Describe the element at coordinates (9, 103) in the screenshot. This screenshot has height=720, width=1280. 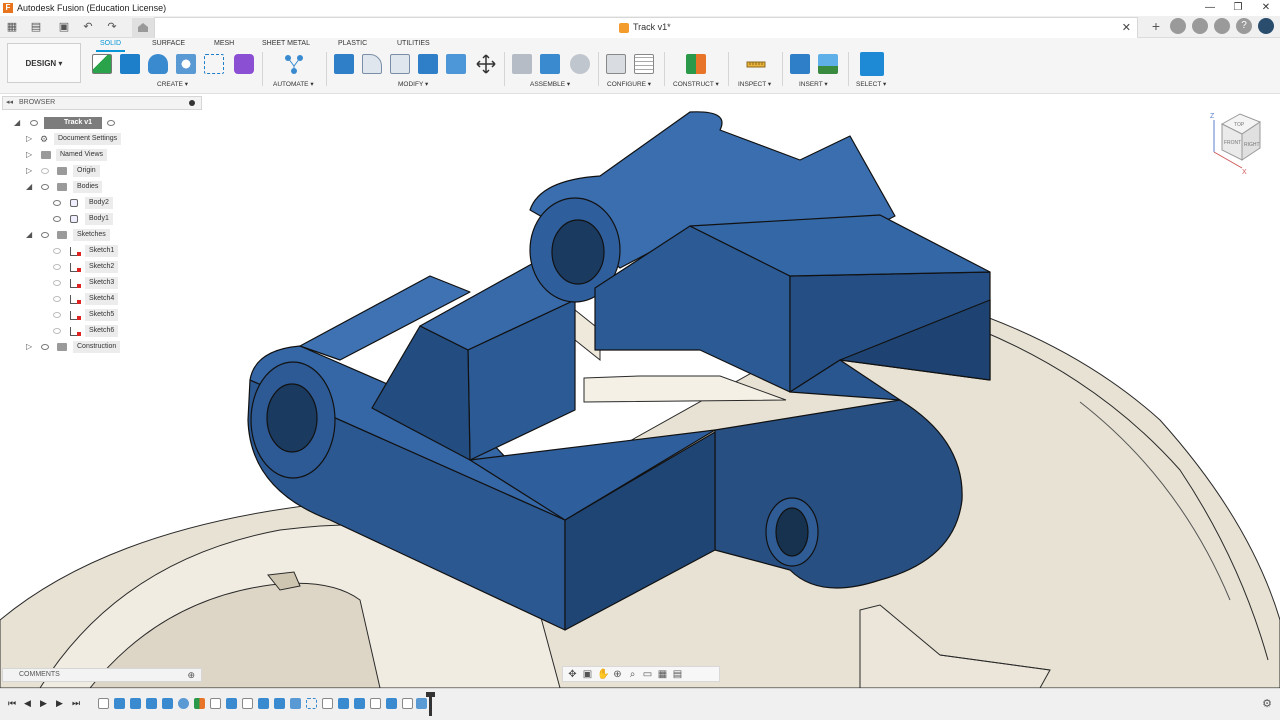
I see `collapse-icon: ◂◂` at that location.